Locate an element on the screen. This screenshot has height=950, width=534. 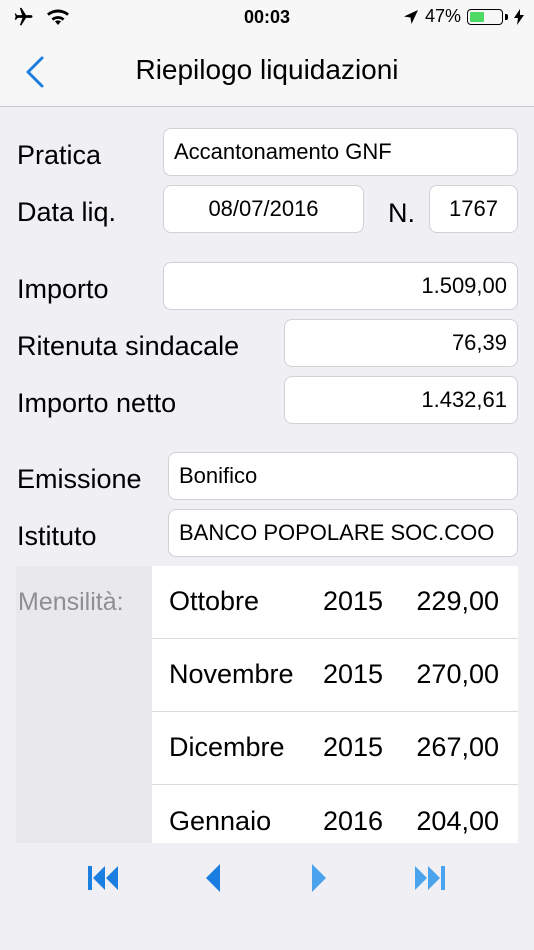
list-item: Dicembre 2015 267,00 is located at coordinates (335, 748).